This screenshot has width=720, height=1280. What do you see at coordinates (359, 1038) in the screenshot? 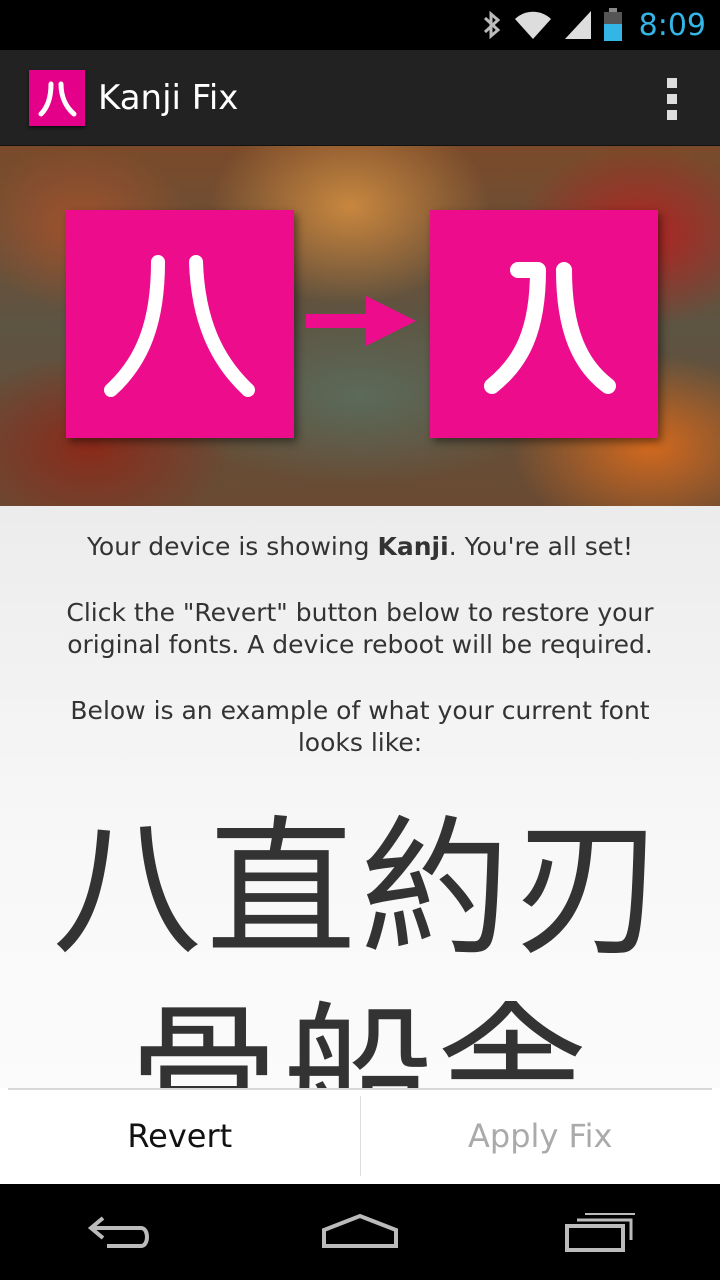
I see `font-sample-line-2: 骨船舎` at bounding box center [359, 1038].